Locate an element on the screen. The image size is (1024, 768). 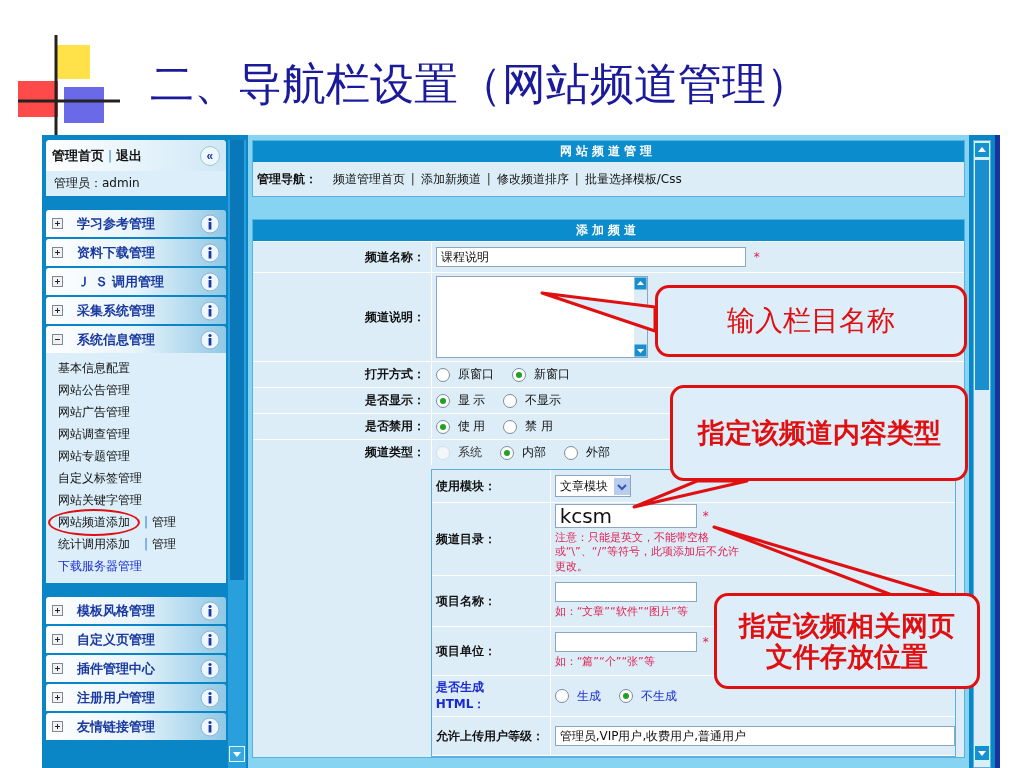
radio-label: 使 用 is located at coordinates (471, 426).